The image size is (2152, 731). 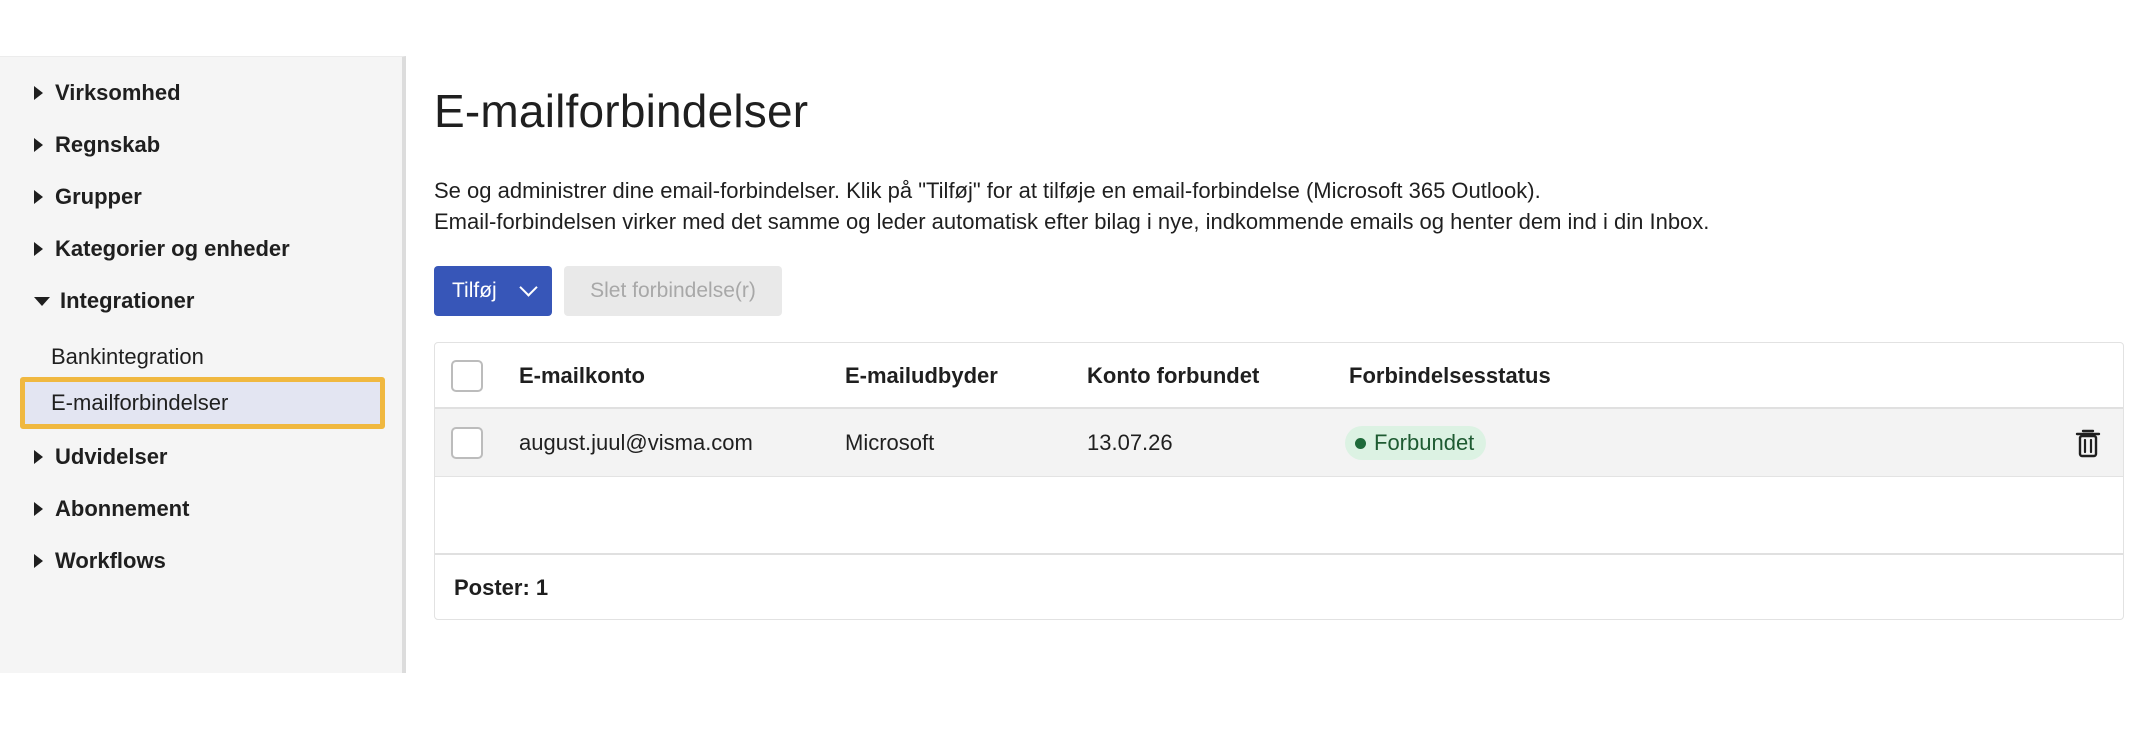 I want to click on cell-account-connected: 13.07.26, so click(x=1130, y=442).